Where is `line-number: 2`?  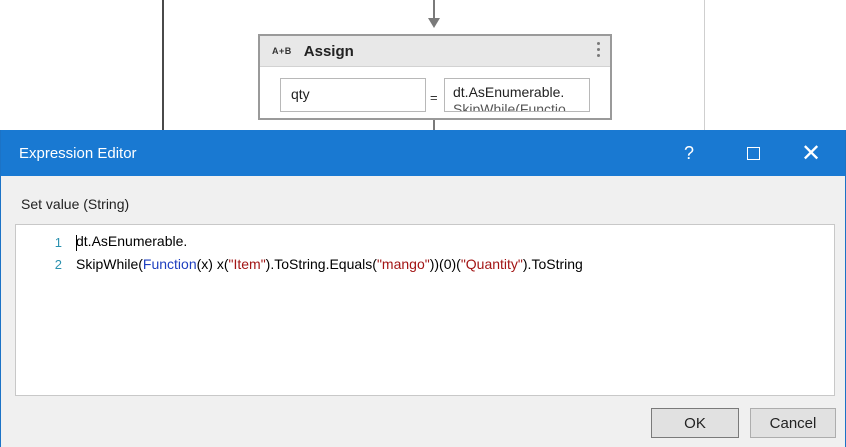 line-number: 2 is located at coordinates (58, 264).